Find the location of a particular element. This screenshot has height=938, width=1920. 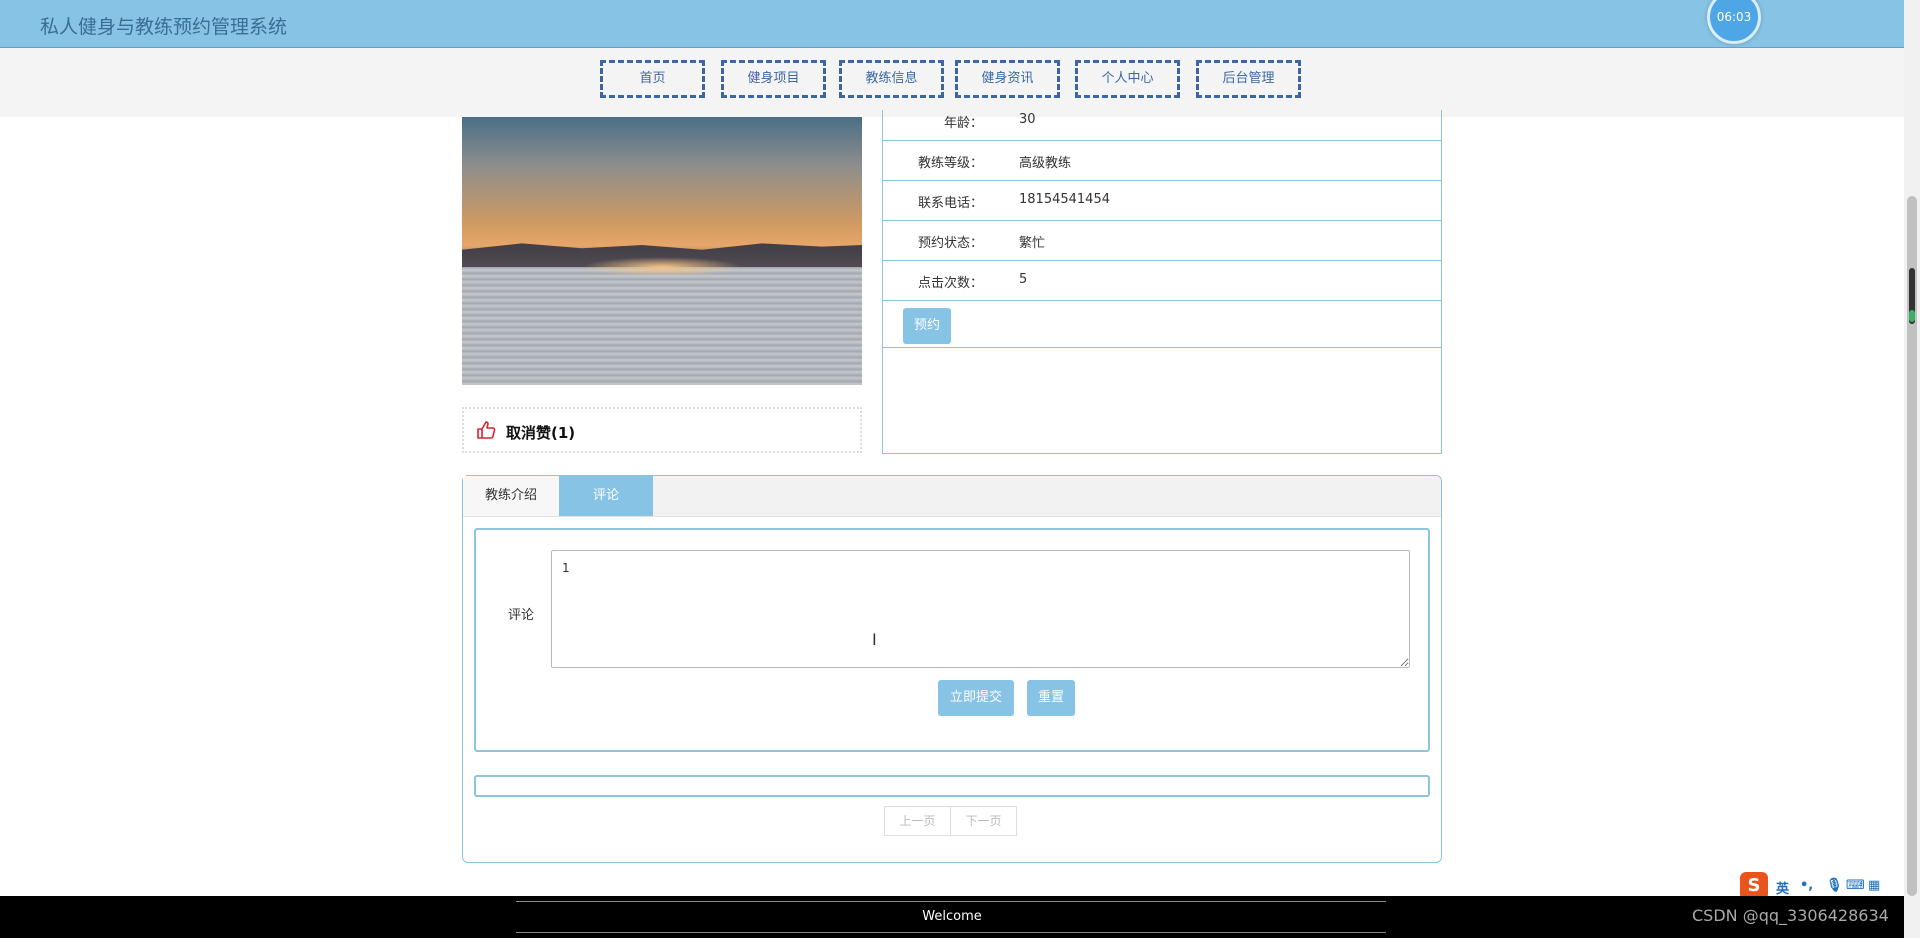

tab-comments: 评论 is located at coordinates (606, 496).